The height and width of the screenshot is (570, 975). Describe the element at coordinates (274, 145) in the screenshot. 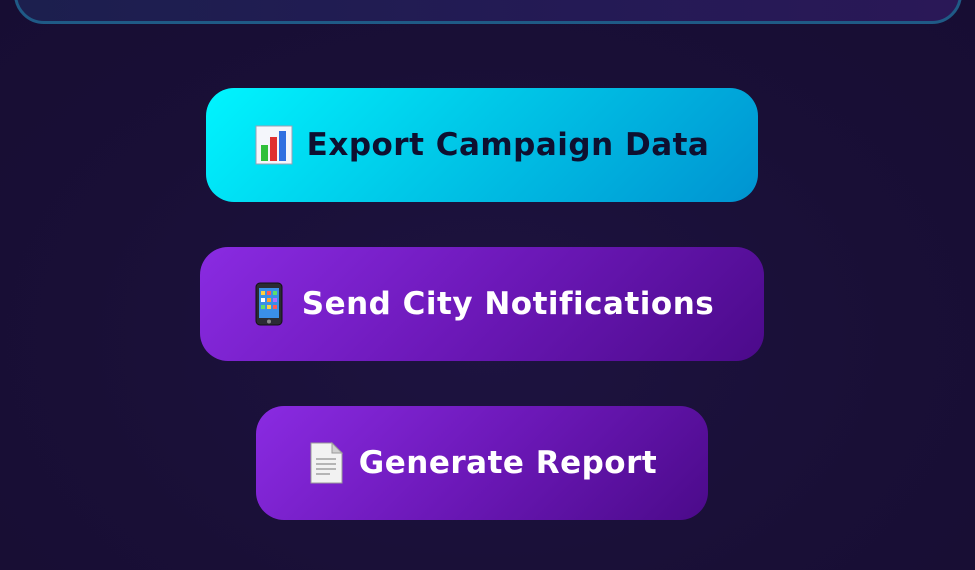

I see `bar-chart-icon` at that location.